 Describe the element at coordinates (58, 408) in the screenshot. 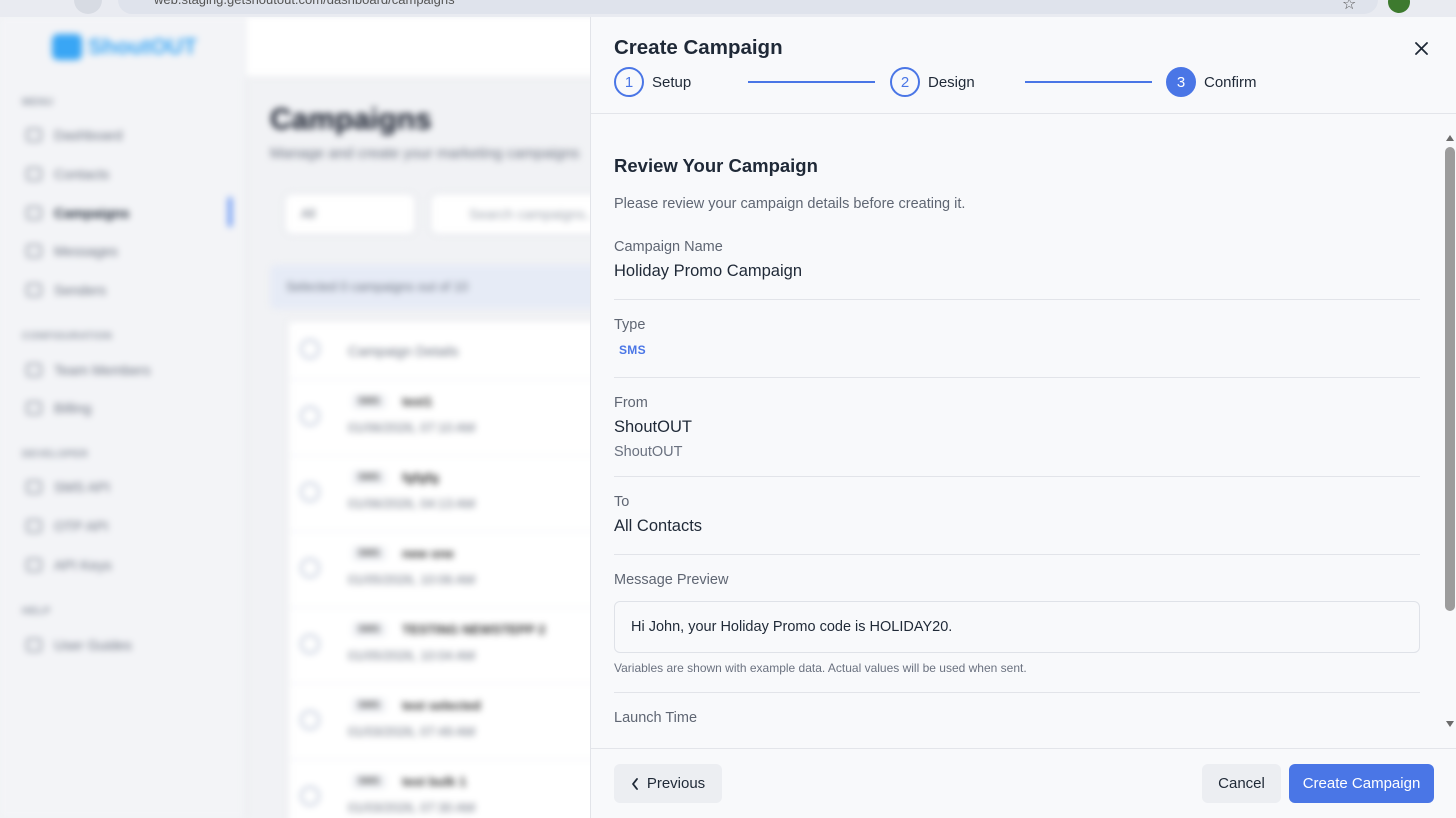

I see `sidebar-item-billing: Billing` at that location.